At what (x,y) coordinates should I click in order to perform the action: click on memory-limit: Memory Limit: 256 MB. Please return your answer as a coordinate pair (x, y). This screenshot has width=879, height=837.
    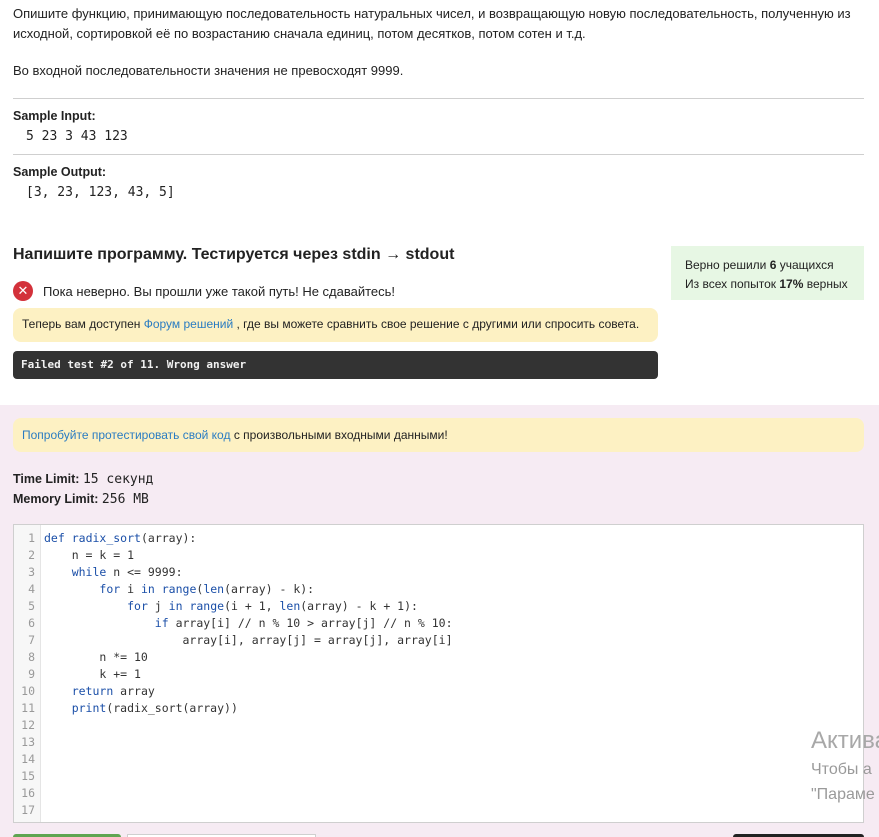
    Looking at the image, I should click on (81, 499).